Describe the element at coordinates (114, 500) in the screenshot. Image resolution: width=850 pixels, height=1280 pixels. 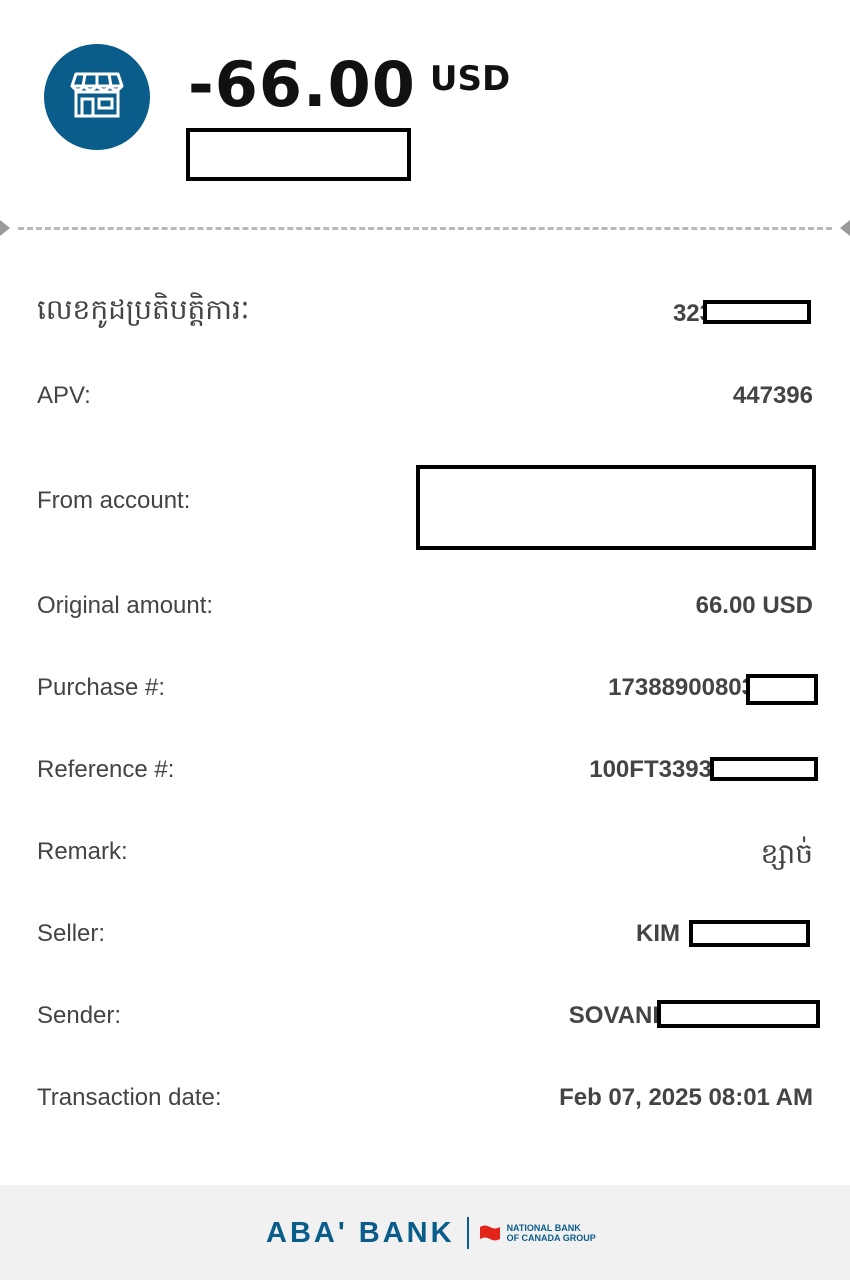
I see `from-account-label: From account:` at that location.